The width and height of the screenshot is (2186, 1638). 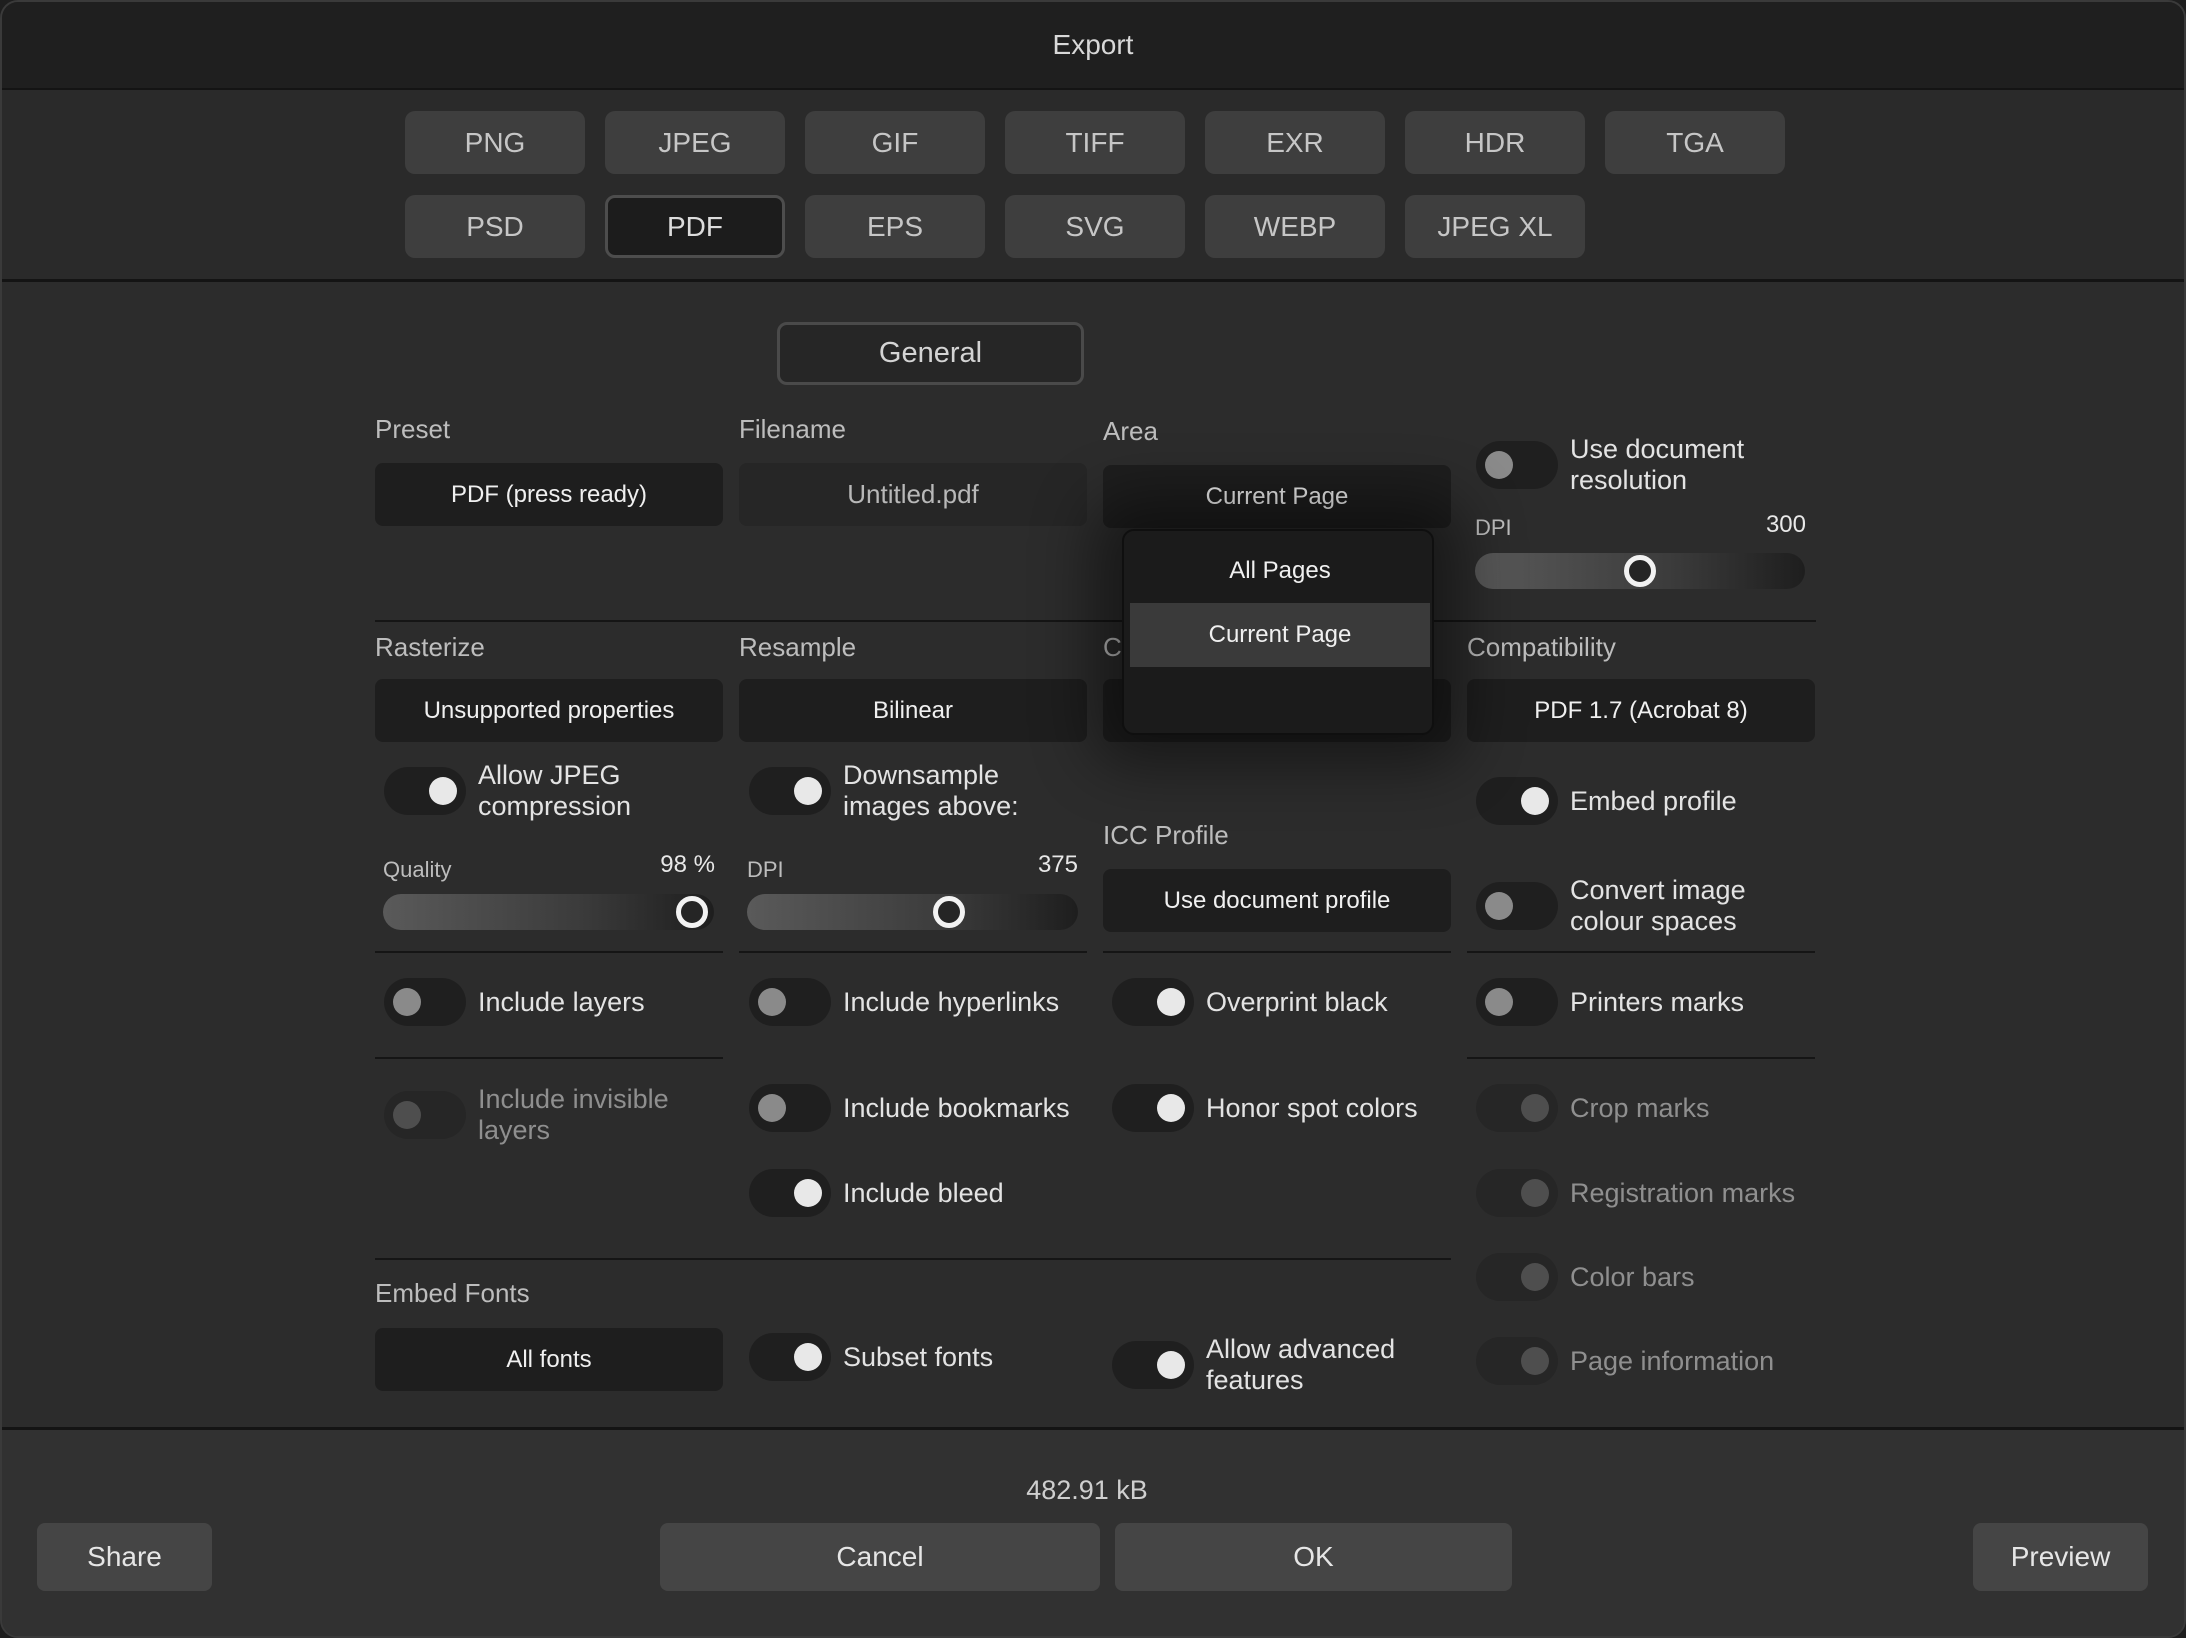 I want to click on registration-marks-label: Registration marks, so click(x=1683, y=1192).